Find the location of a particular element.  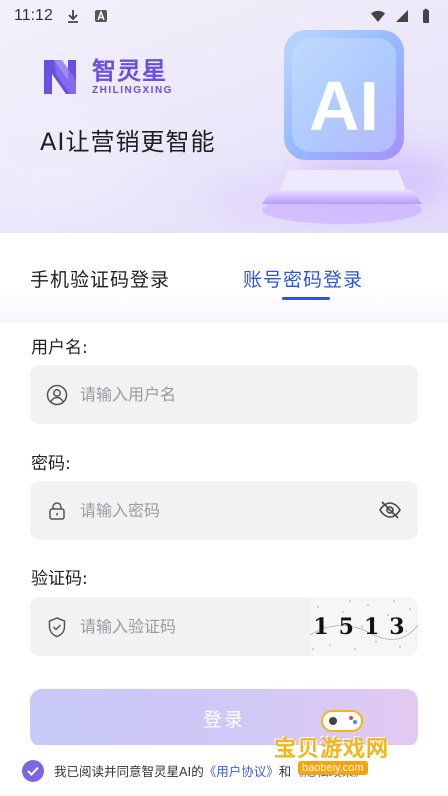

captcha-text: 1513 is located at coordinates (364, 626).